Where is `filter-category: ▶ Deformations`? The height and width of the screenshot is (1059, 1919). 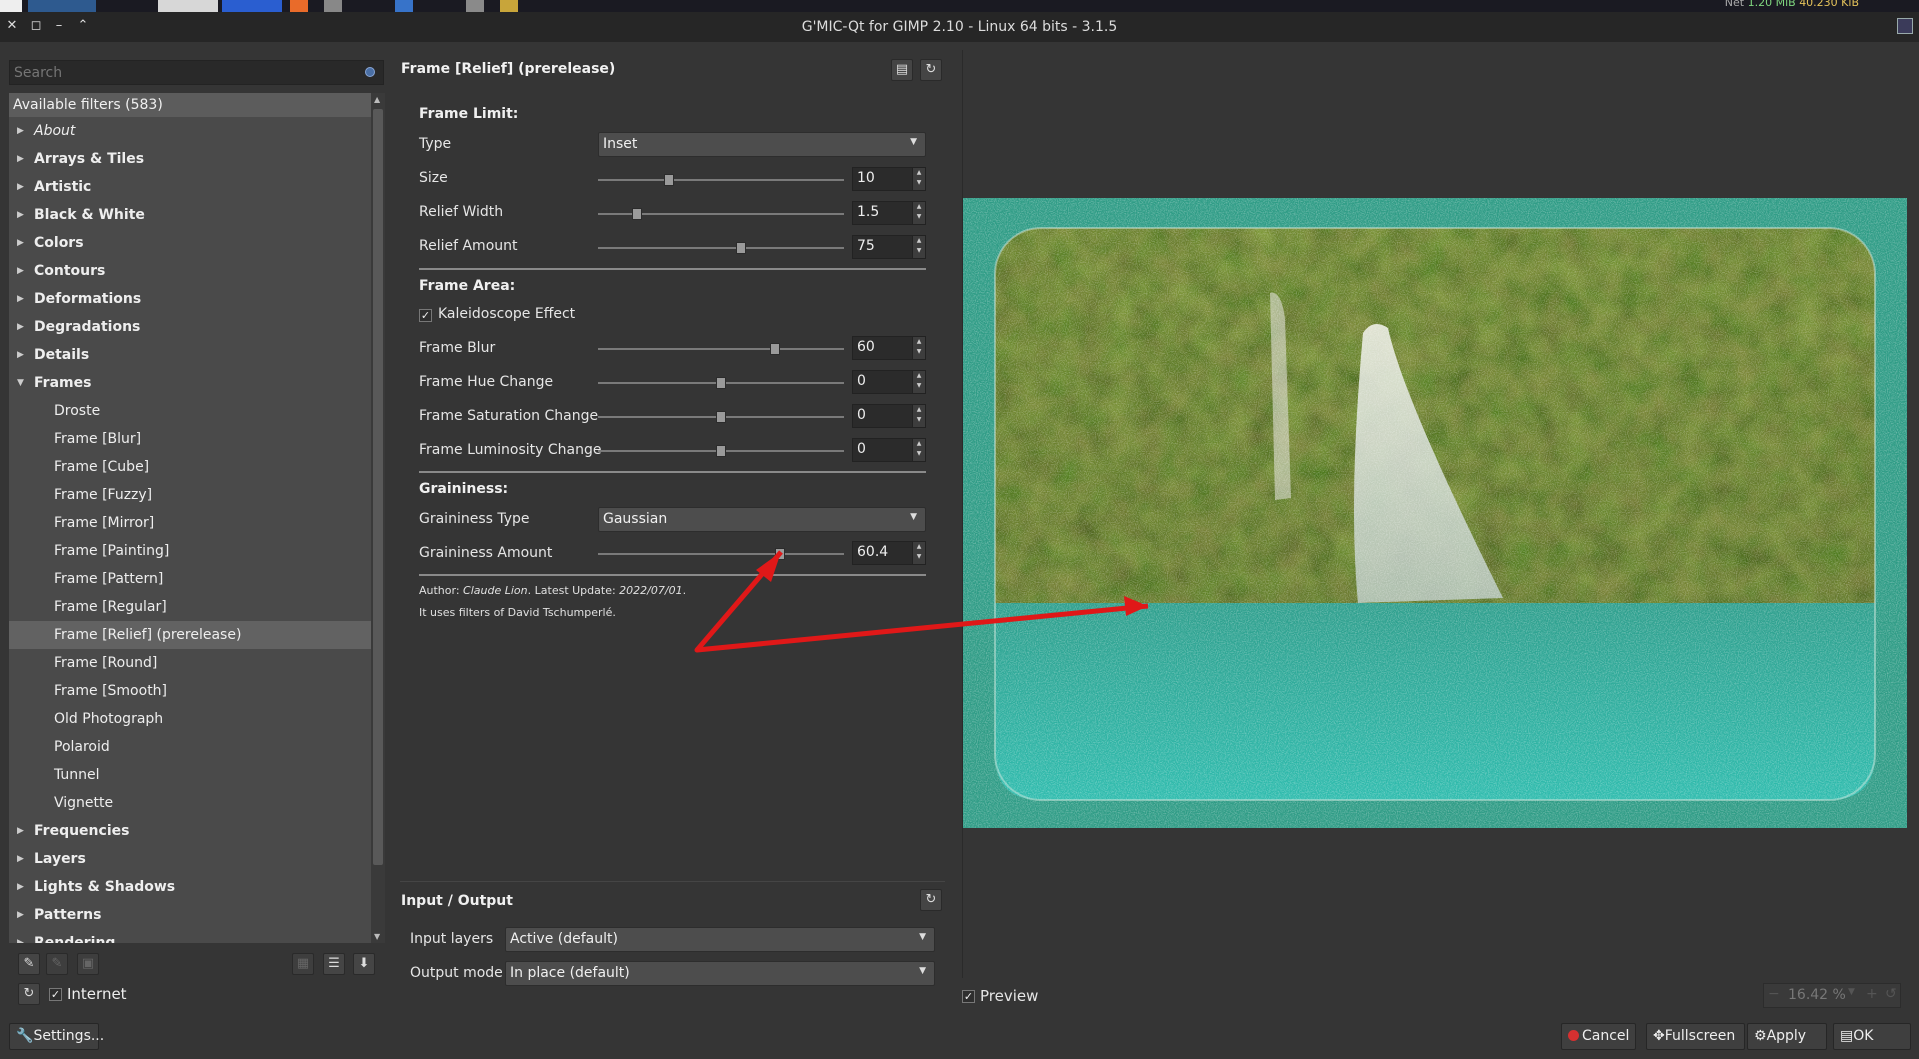 filter-category: ▶ Deformations is located at coordinates (190, 299).